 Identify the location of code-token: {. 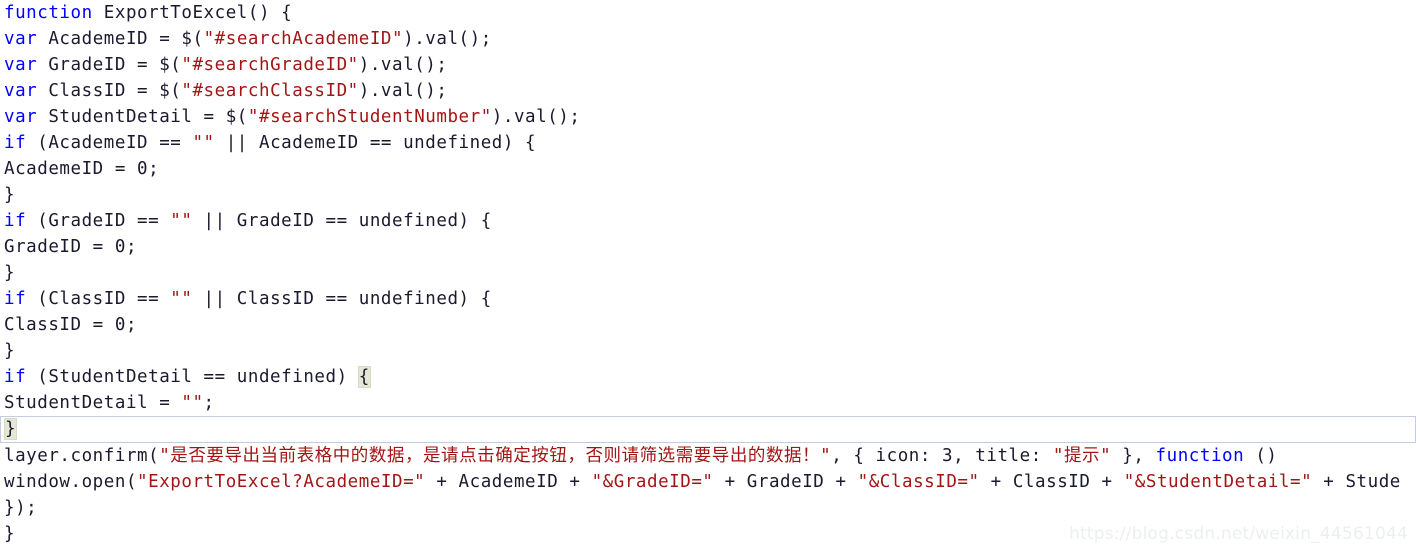
(364, 377).